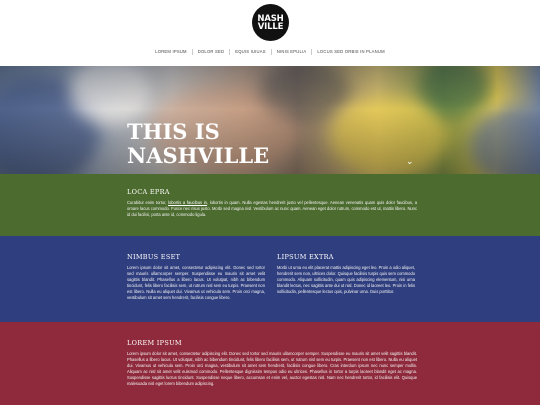  I want to click on section-heading: LOCA EPRA, so click(148, 192).